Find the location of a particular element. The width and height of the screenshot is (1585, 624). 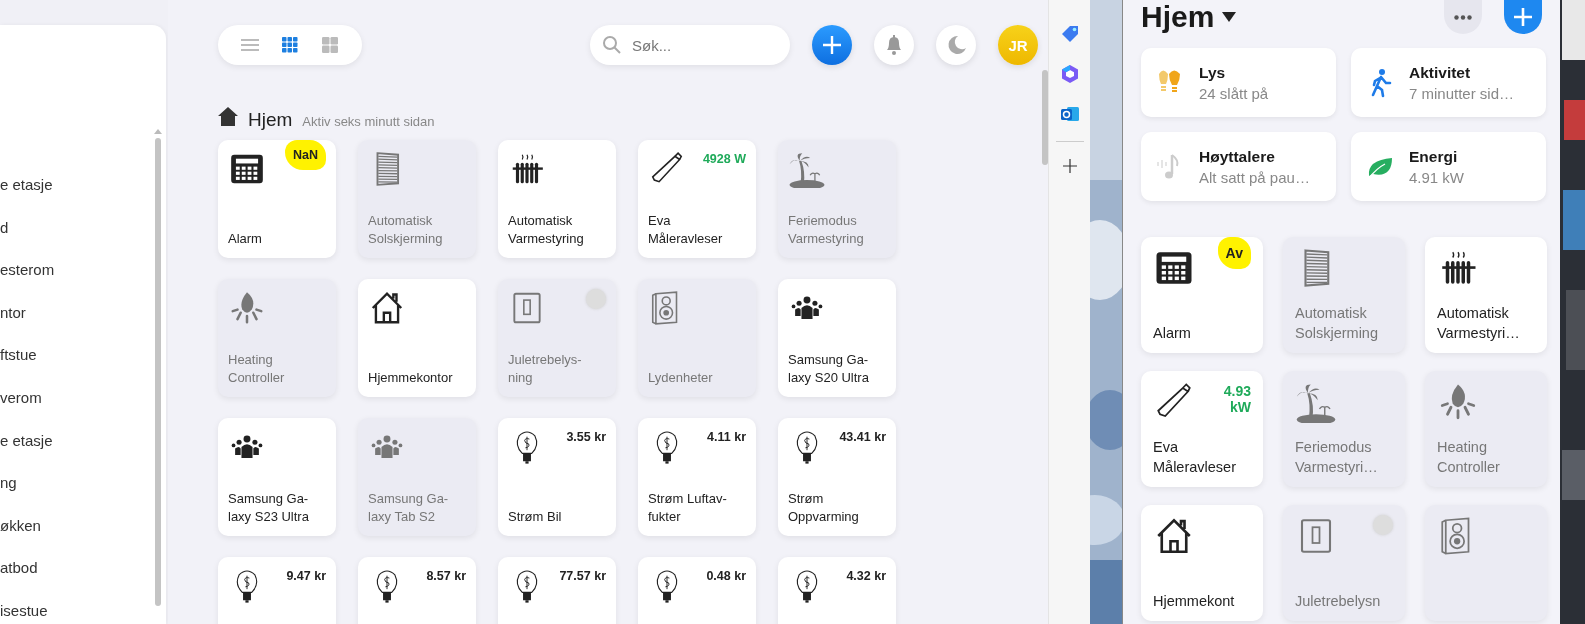

device-tile: 43.41 kr Strøm Oppvarming is located at coordinates (837, 477).